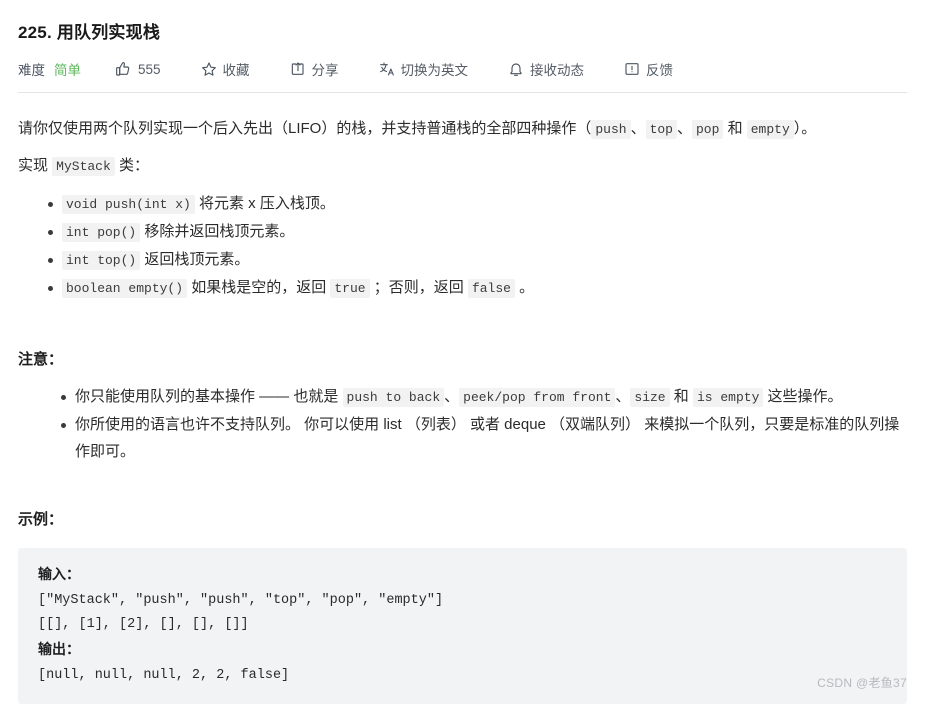 The height and width of the screenshot is (704, 925). What do you see at coordinates (209, 69) in the screenshot?
I see `star-icon` at bounding box center [209, 69].